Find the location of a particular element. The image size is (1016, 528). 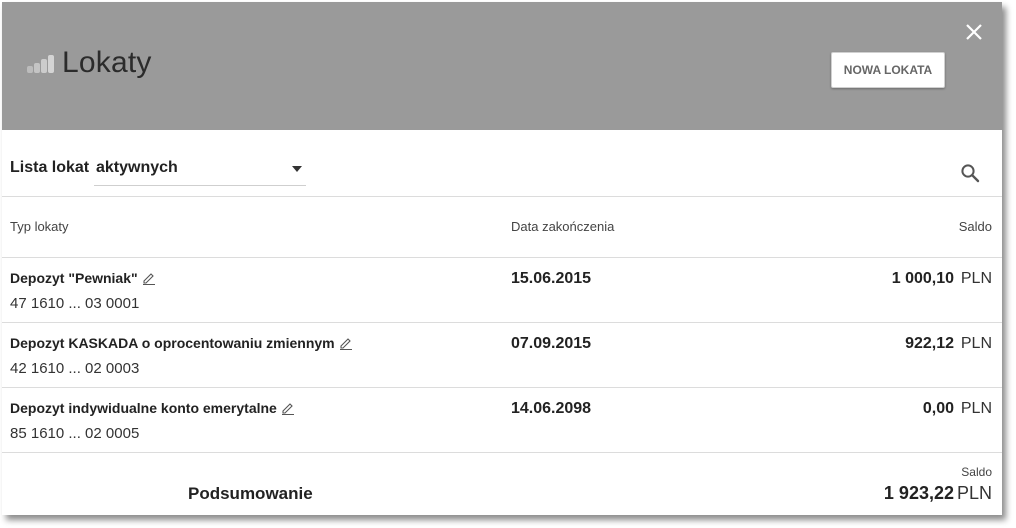

coins-icon is located at coordinates (40, 64).